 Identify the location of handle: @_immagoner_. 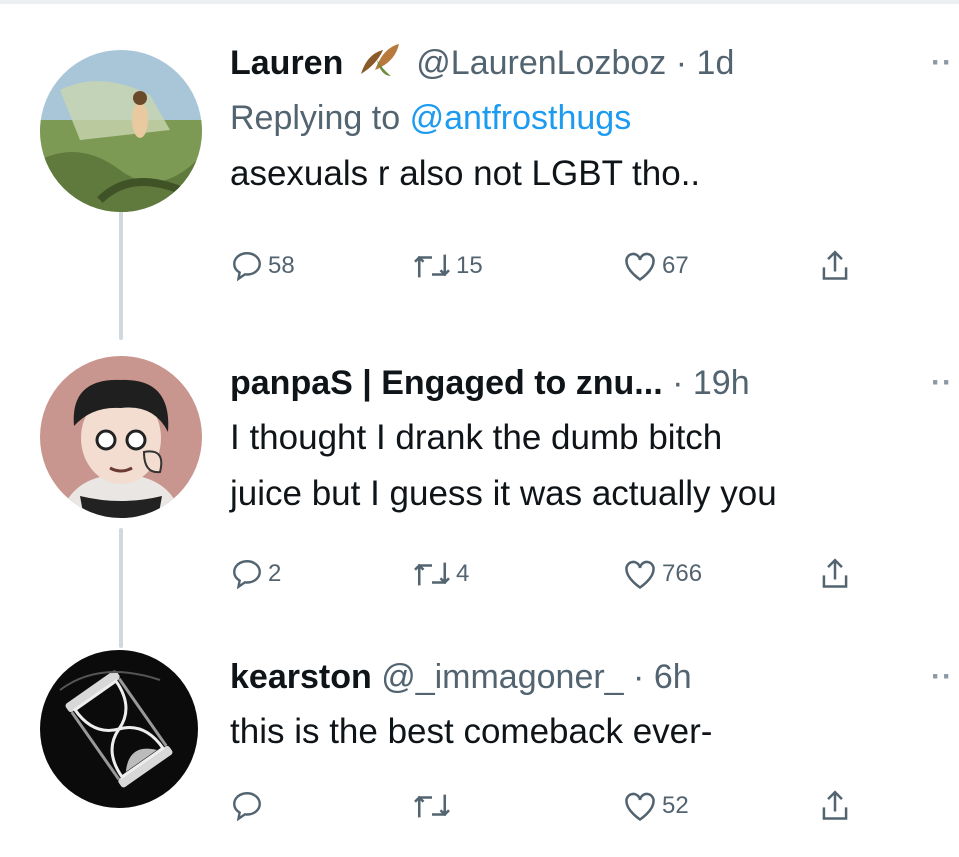
(502, 677).